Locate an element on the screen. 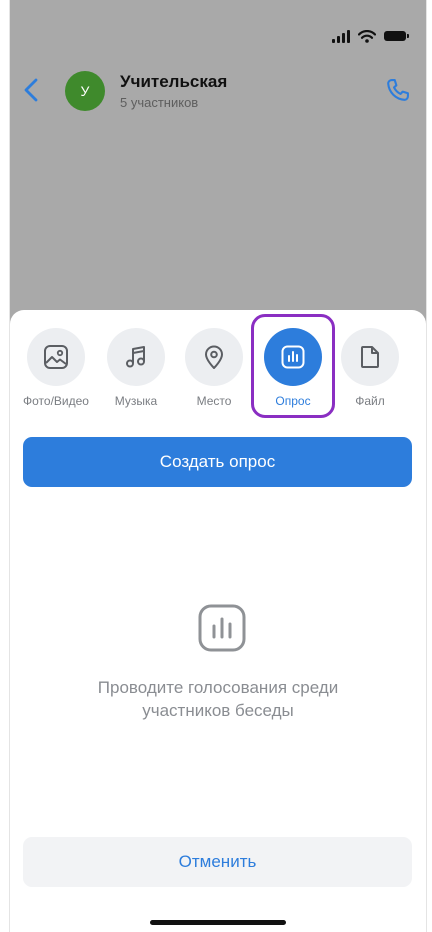 The width and height of the screenshot is (432, 932). empty-state-line-1: Проводите голосования среди is located at coordinates (218, 687).